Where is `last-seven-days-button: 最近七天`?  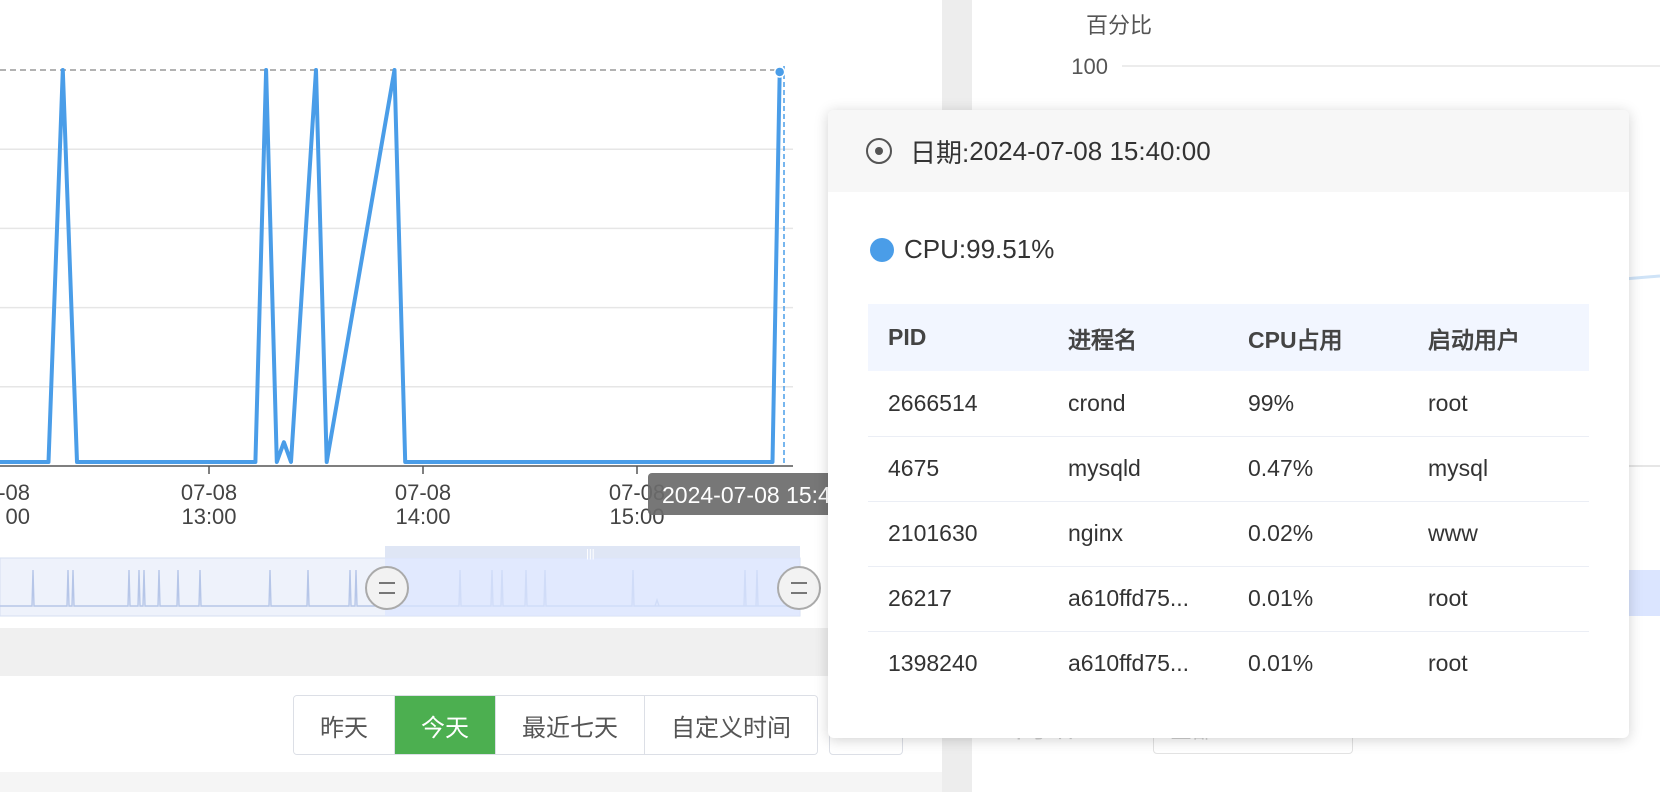
last-seven-days-button: 最近七天 is located at coordinates (570, 725).